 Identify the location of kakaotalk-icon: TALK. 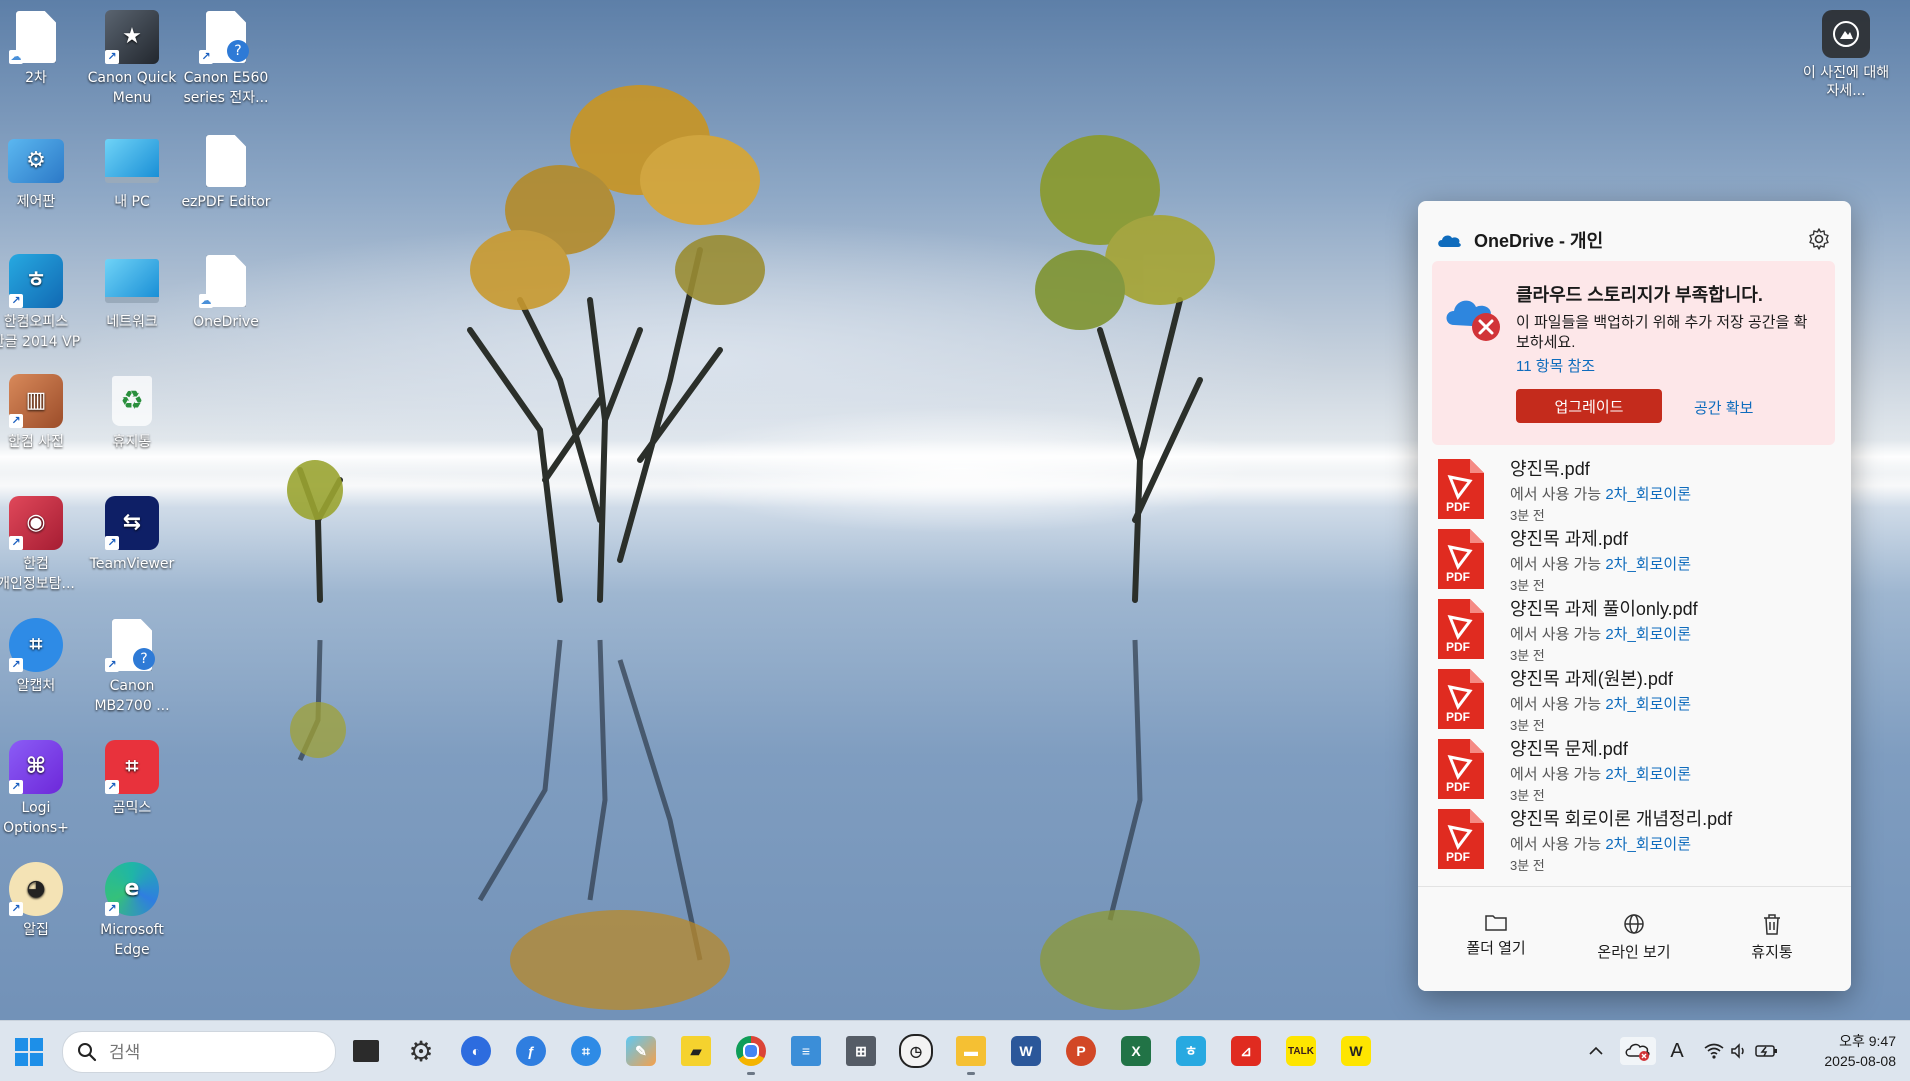
(1301, 1051).